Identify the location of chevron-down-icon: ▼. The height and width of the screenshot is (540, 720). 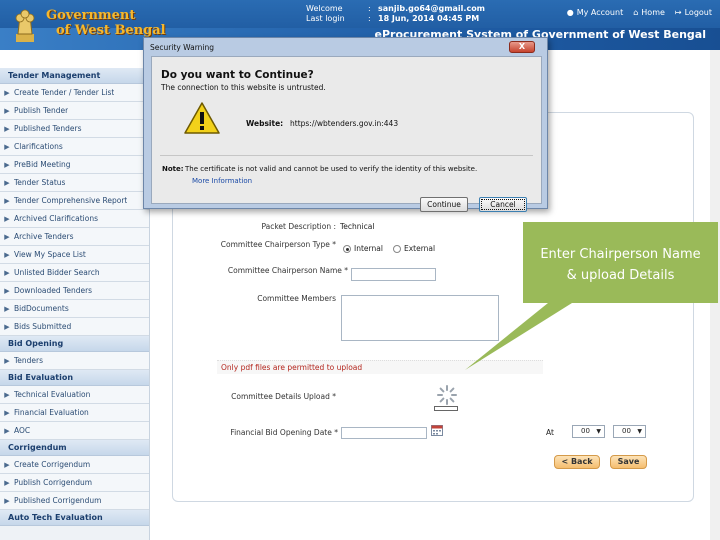
(639, 431).